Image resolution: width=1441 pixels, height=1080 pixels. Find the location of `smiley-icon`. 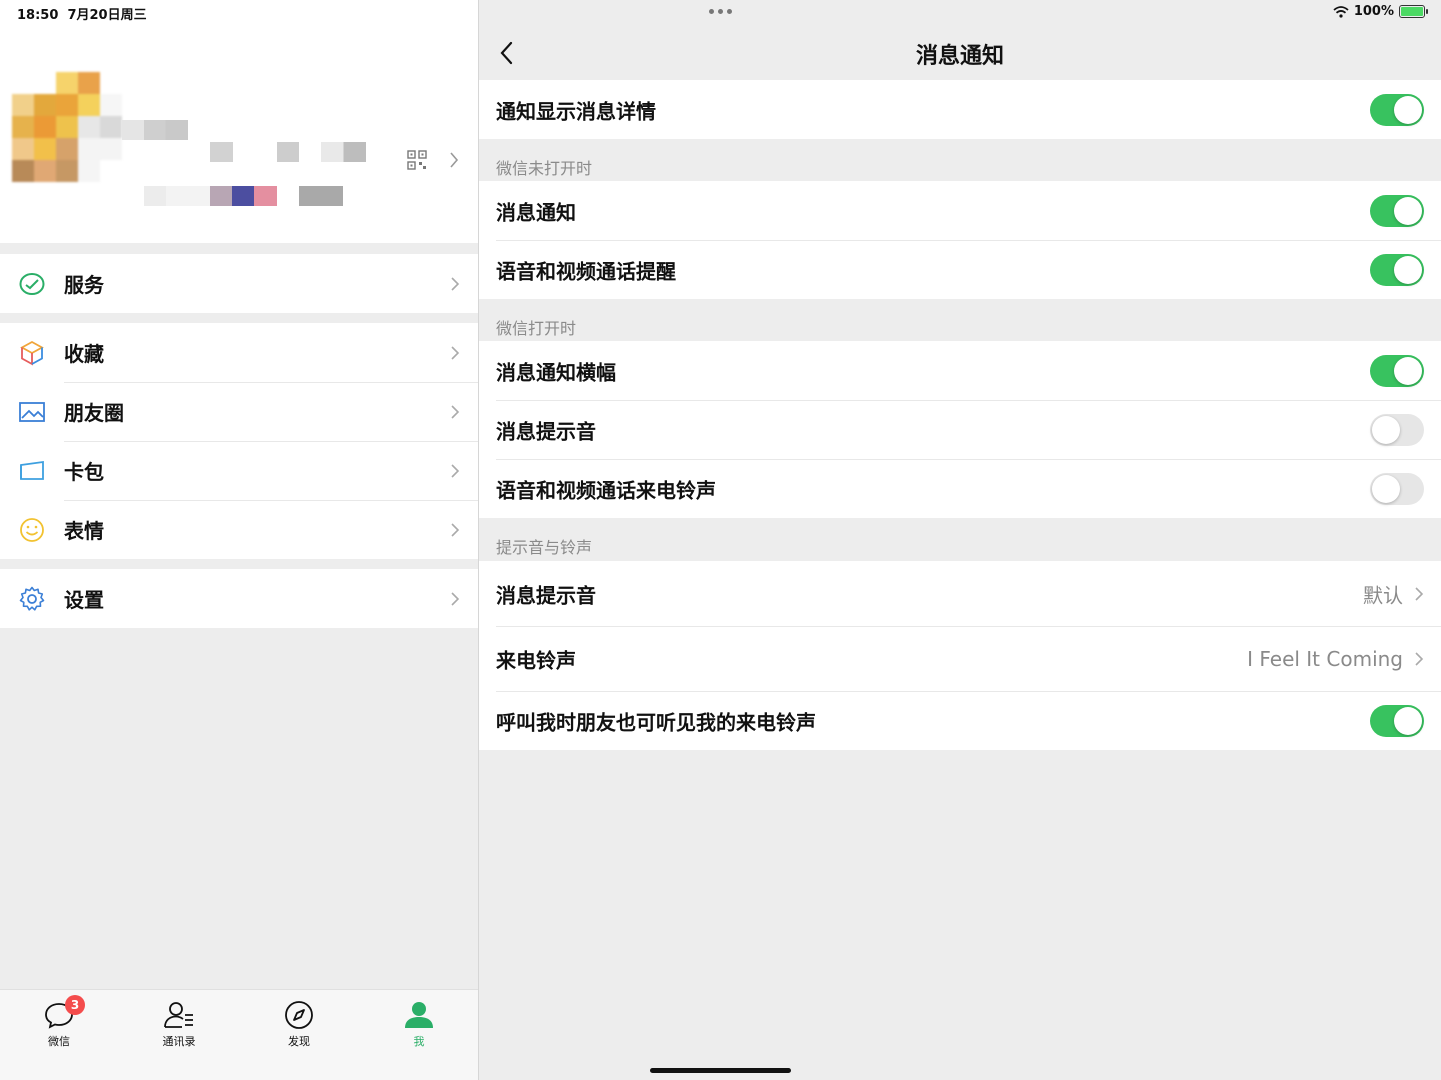

smiley-icon is located at coordinates (32, 530).